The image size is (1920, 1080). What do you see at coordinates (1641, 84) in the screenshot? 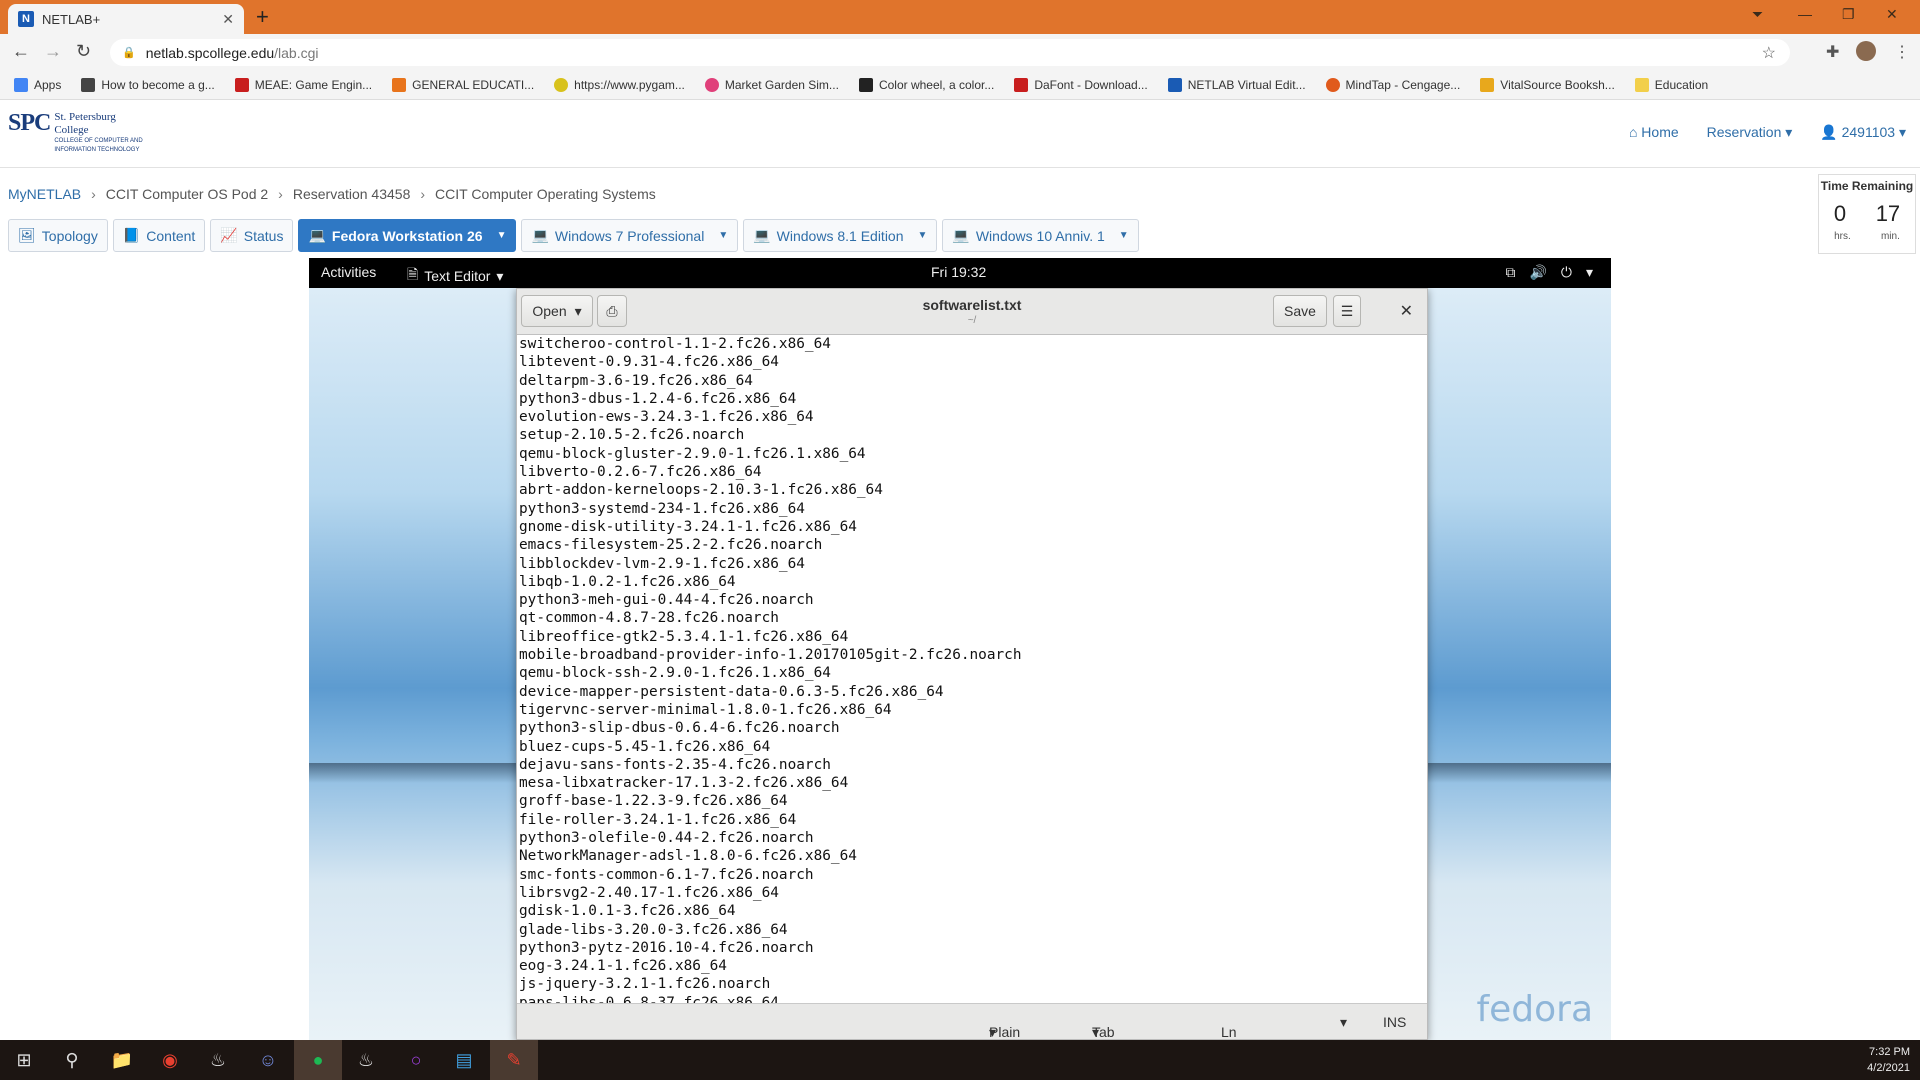
I see `folder-icon` at bounding box center [1641, 84].